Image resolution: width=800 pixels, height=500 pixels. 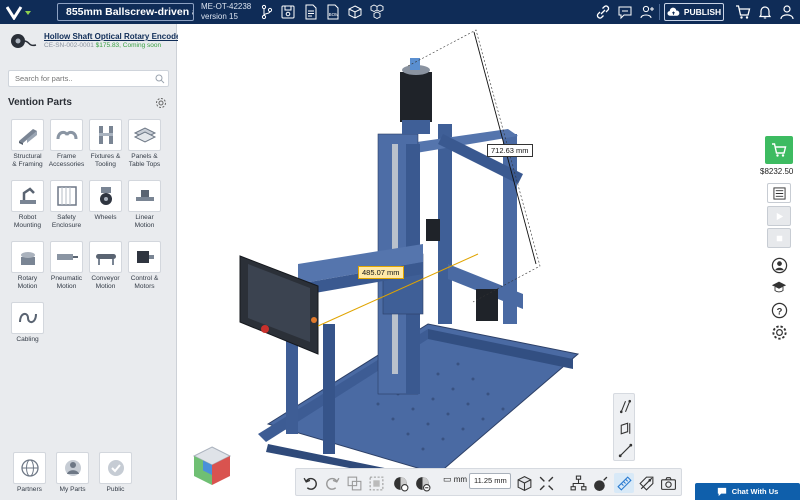 I want to click on graduation-cap-icon, so click(x=779, y=287).